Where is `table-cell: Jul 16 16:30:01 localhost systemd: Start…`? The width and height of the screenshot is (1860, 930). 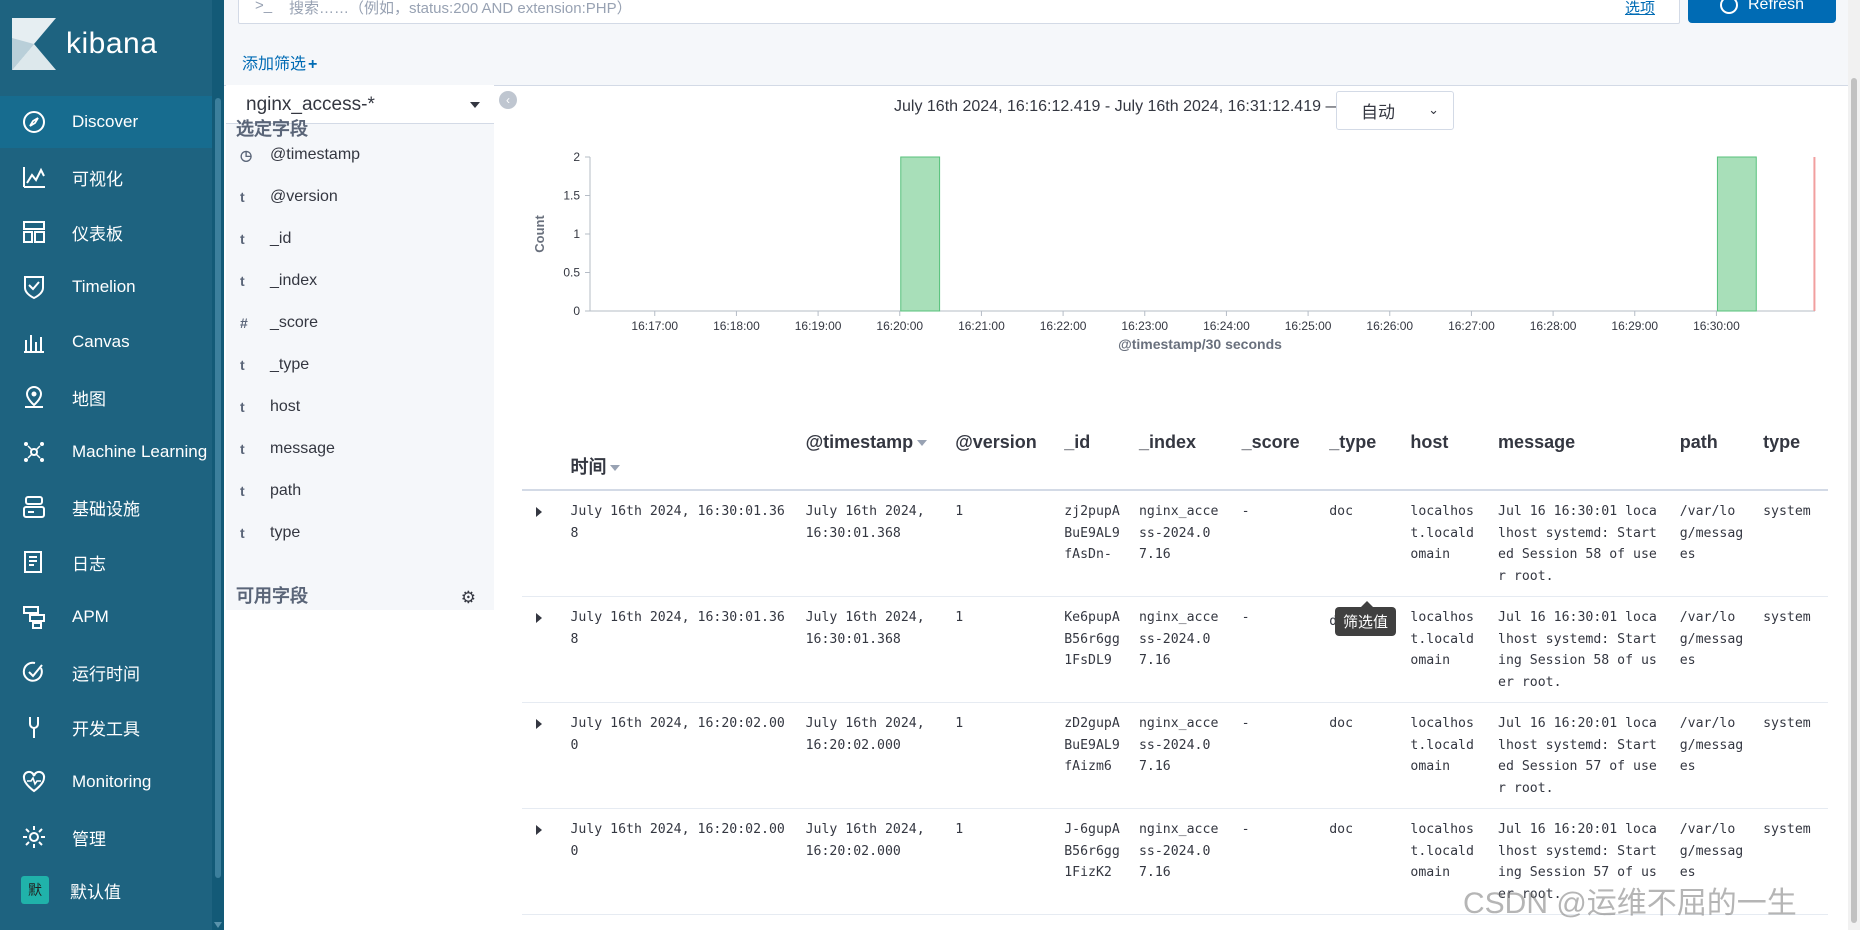 table-cell: Jul 16 16:30:01 localhost systemd: Start… is located at coordinates (1579, 543).